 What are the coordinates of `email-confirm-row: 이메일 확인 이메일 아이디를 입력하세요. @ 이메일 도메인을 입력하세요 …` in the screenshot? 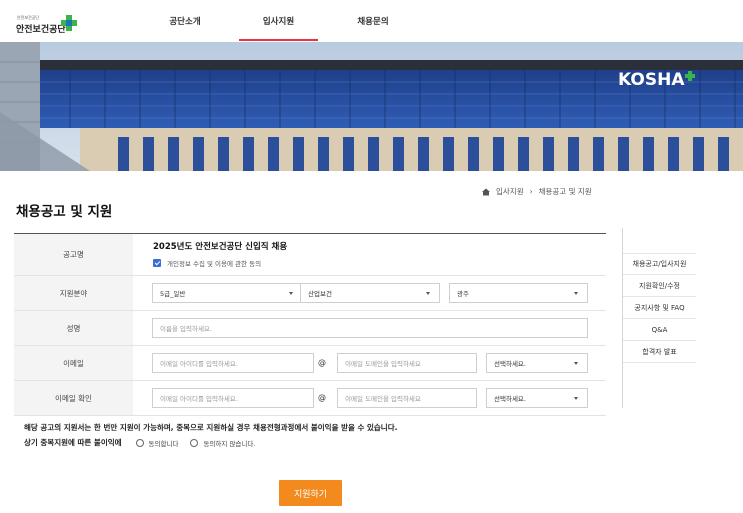 It's located at (310, 398).